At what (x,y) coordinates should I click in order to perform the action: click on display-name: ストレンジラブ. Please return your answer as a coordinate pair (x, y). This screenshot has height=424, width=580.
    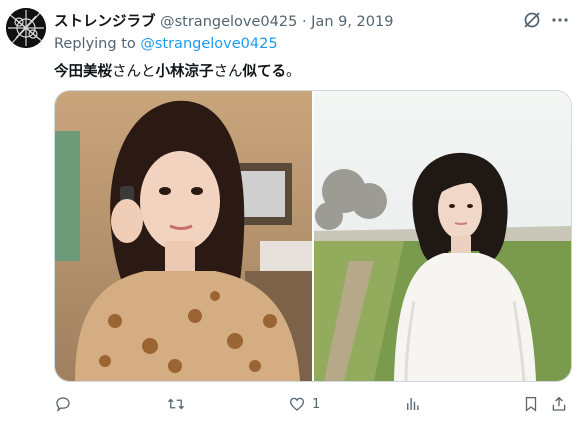
    Looking at the image, I should click on (105, 22).